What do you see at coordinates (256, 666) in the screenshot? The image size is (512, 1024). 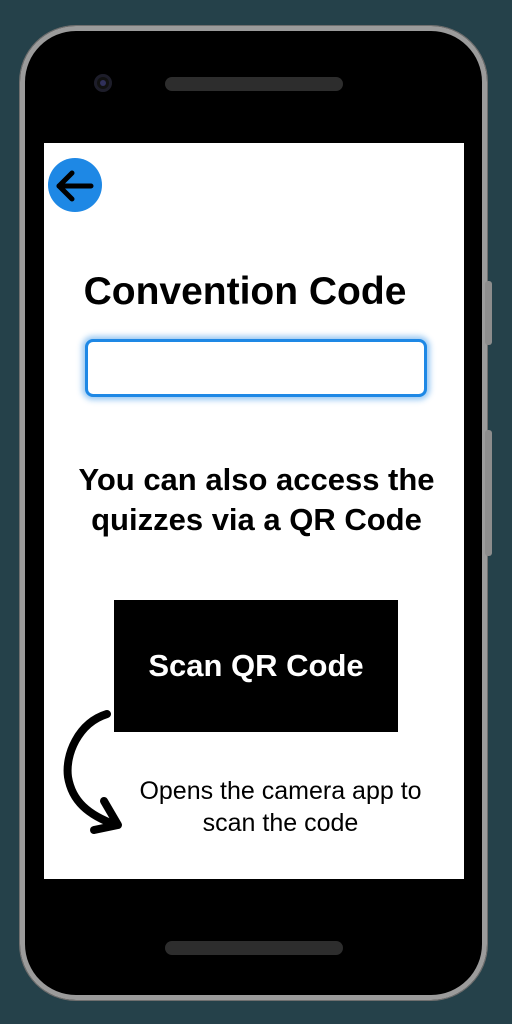 I see `scan-qr-button: Scan QR Code` at bounding box center [256, 666].